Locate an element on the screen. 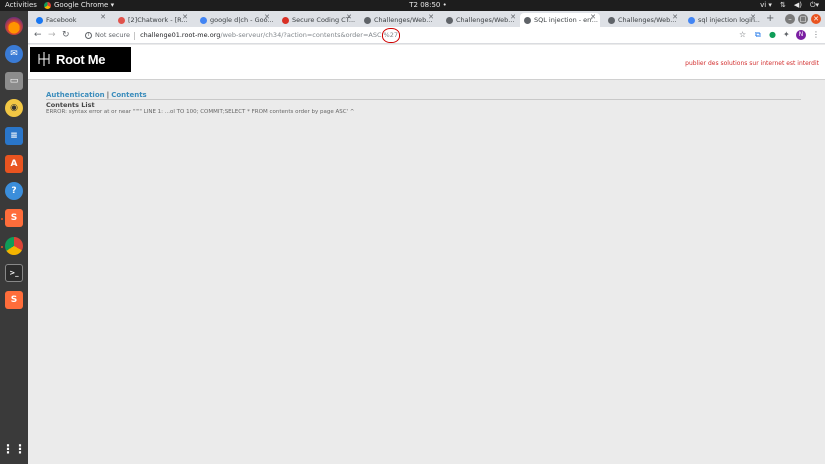 The height and width of the screenshot is (464, 825). dock: ✉ ▭ ◉ ≡ A ? S >_ S ⋮⋮ is located at coordinates (14, 237).